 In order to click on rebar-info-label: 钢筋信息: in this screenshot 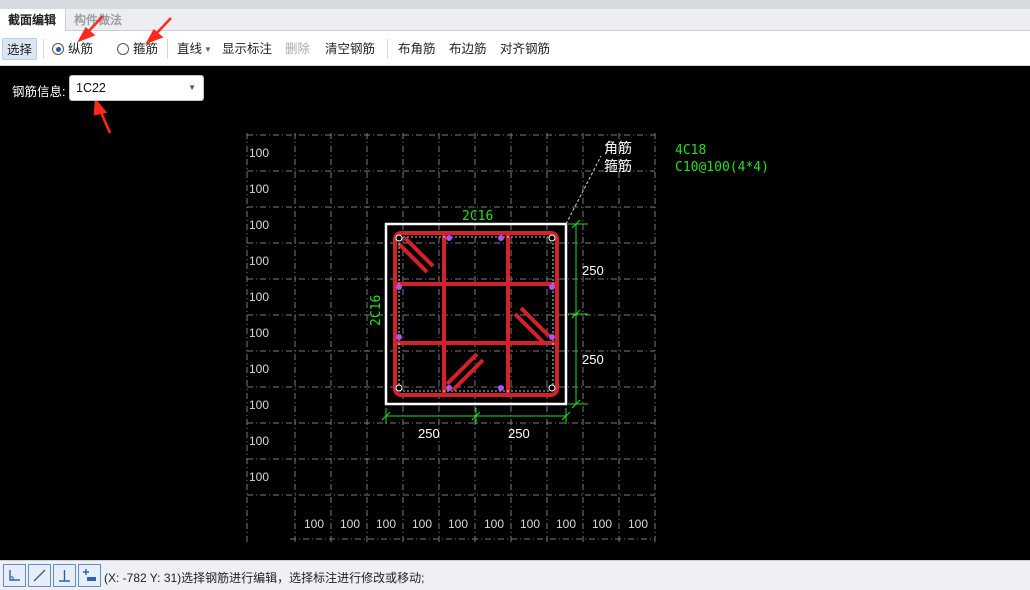, I will do `click(39, 92)`.